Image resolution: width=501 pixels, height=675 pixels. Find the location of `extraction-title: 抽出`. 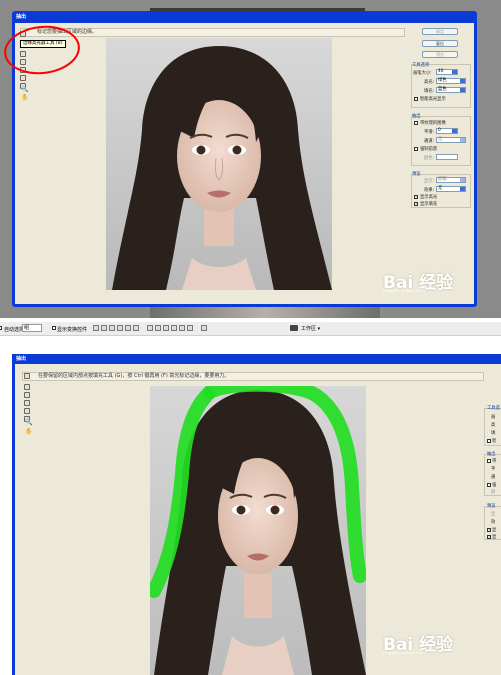

extraction-title: 抽出 is located at coordinates (416, 116).